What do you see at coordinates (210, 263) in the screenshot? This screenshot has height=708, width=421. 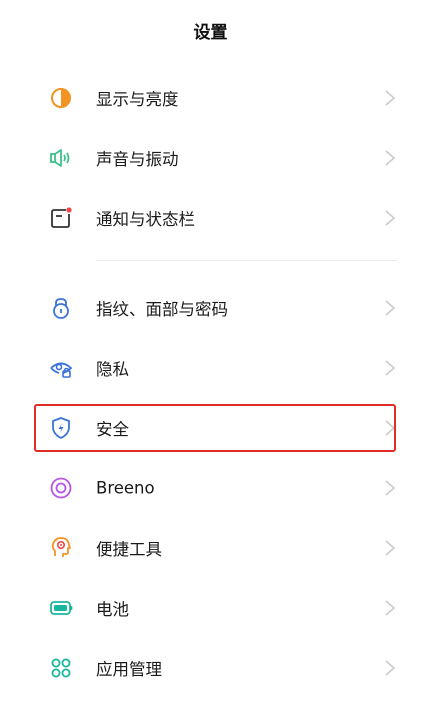 I see `section-gap` at bounding box center [210, 263].